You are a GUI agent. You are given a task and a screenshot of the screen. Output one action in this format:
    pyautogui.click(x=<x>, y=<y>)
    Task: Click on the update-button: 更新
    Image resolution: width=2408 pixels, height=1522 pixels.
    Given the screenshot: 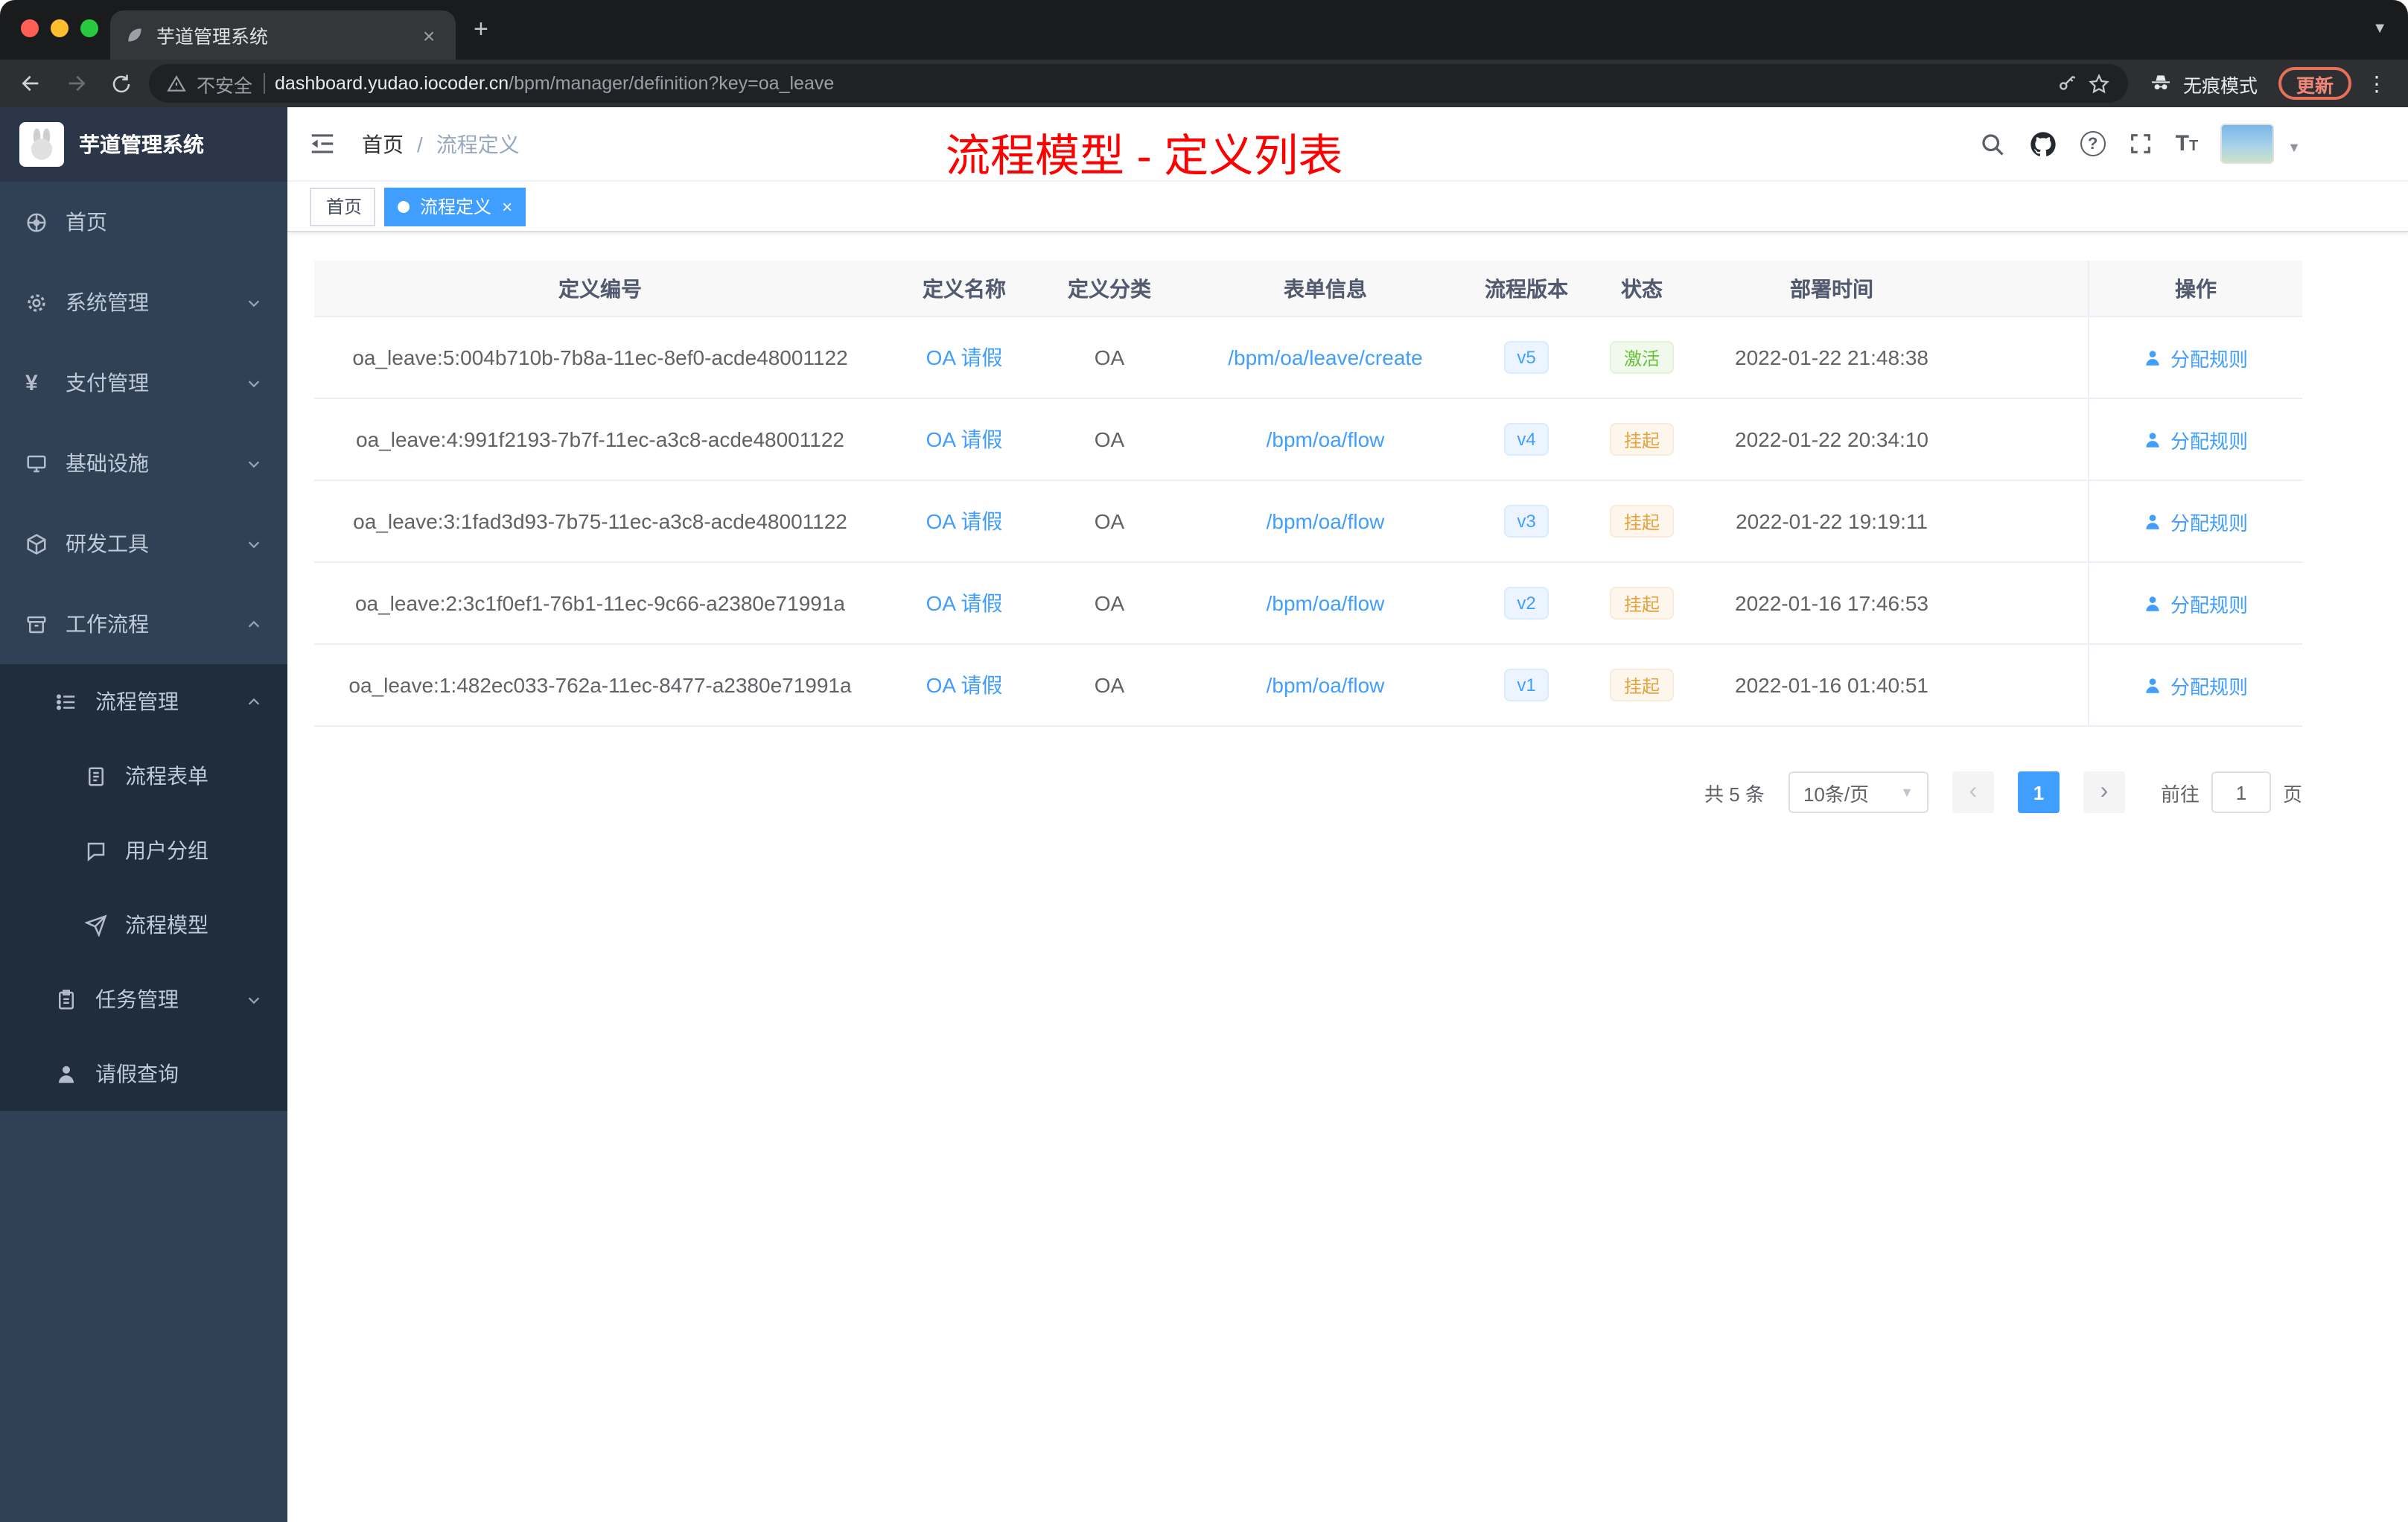 What is the action you would take?
    pyautogui.click(x=2314, y=83)
    